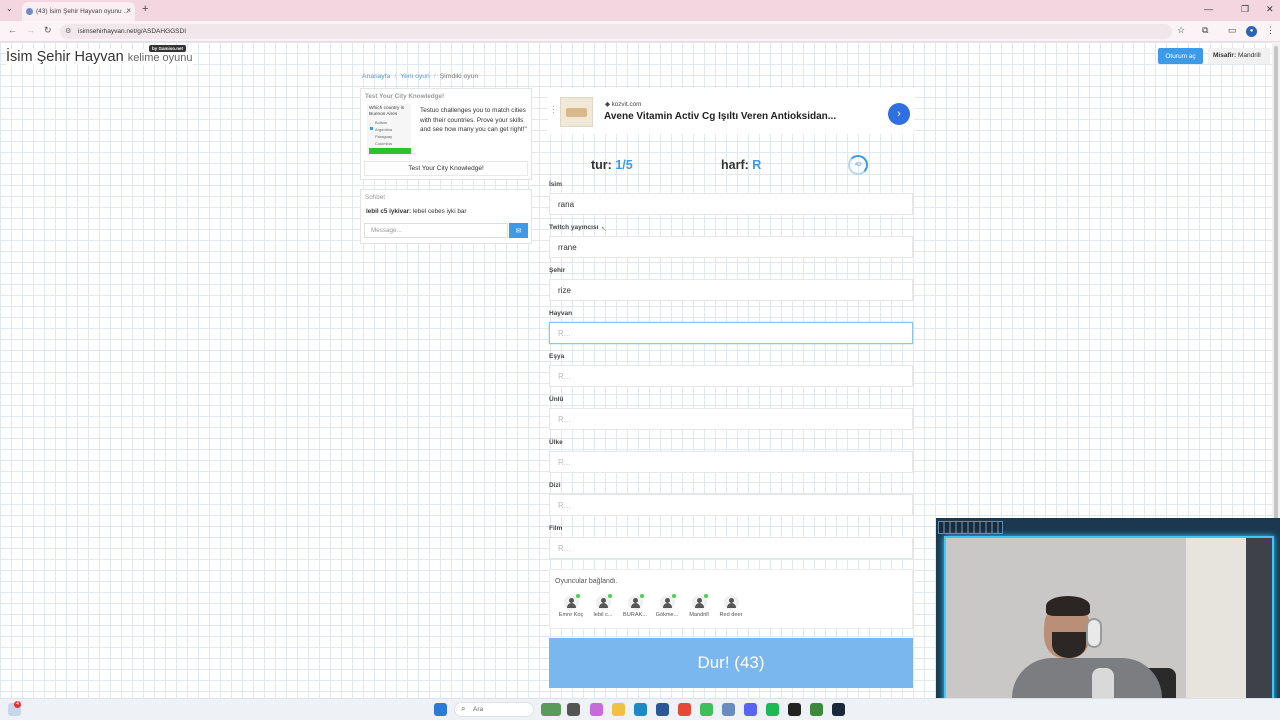 The width and height of the screenshot is (1280, 720). What do you see at coordinates (557, 270) in the screenshot?
I see `field-label-sehir: Şehir` at bounding box center [557, 270].